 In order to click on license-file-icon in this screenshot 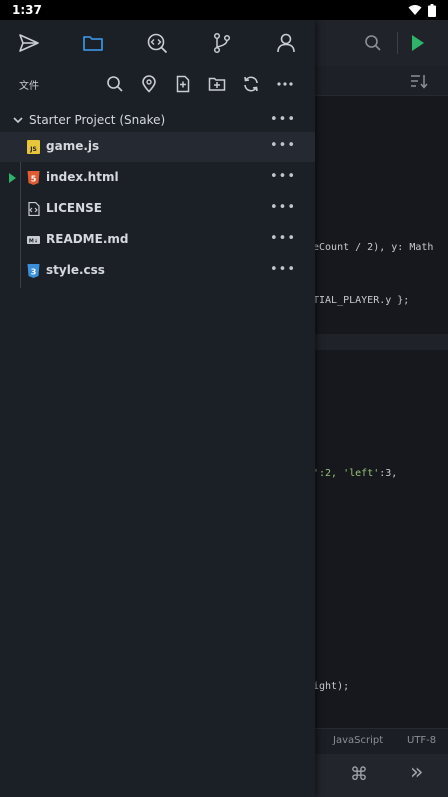, I will do `click(34, 209)`.